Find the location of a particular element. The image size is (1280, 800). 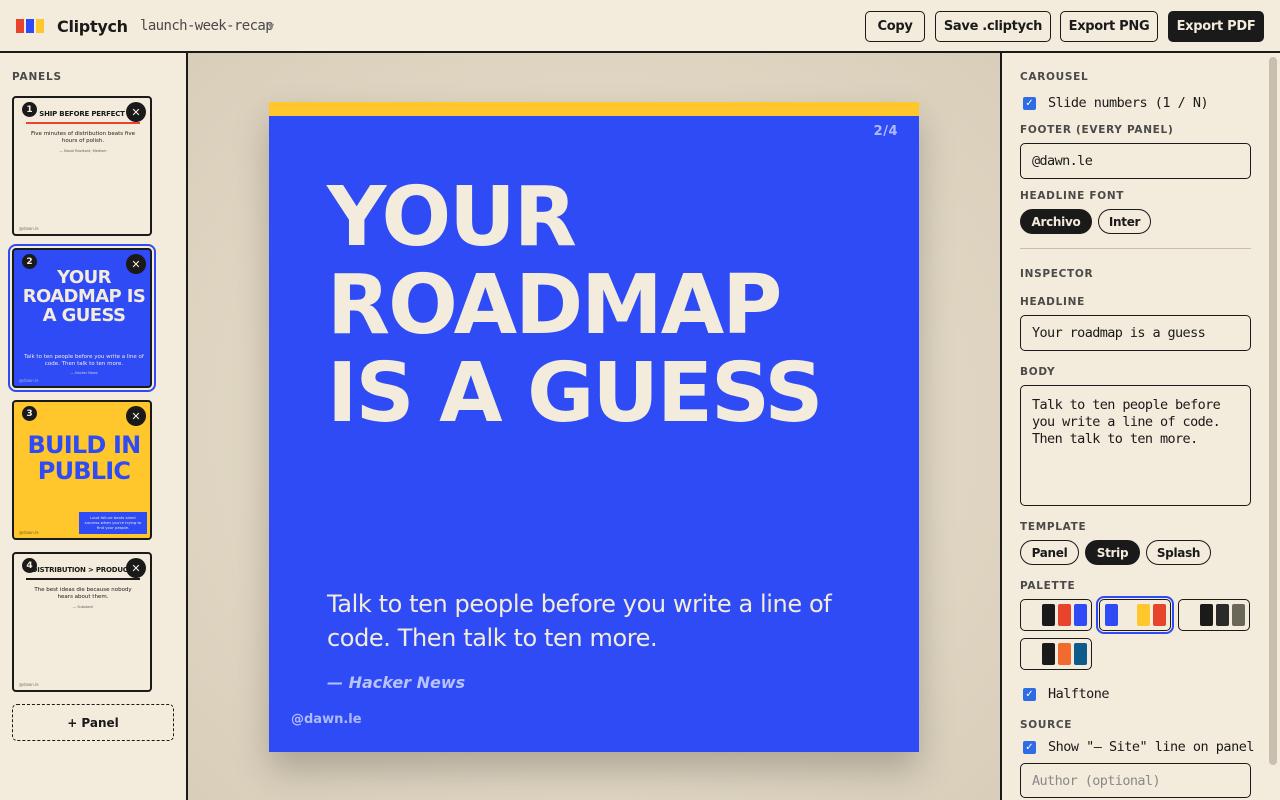

slide-top-strip is located at coordinates (594, 109).